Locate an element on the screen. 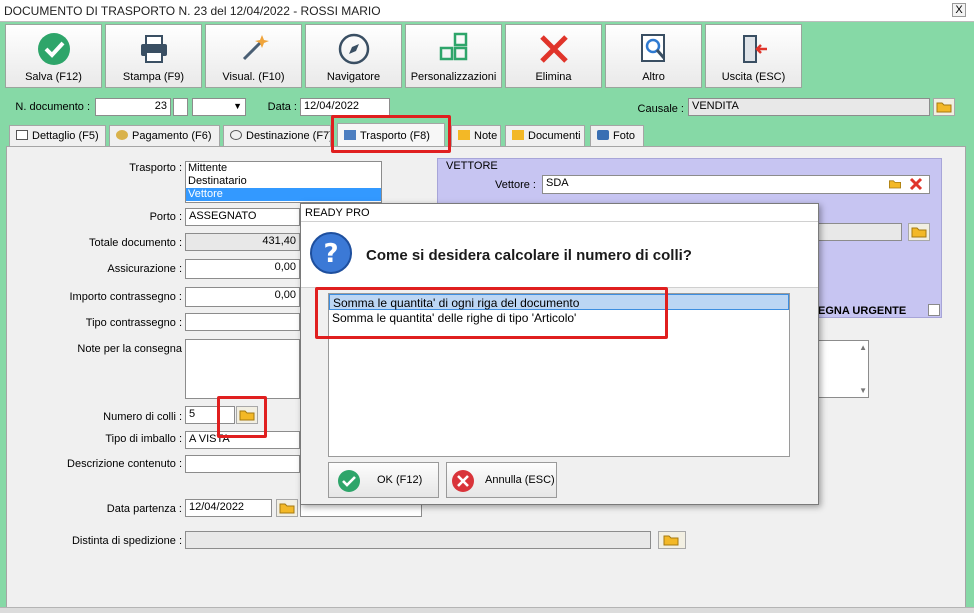 The height and width of the screenshot is (613, 974). ok-label: OK (F12) is located at coordinates (400, 480).